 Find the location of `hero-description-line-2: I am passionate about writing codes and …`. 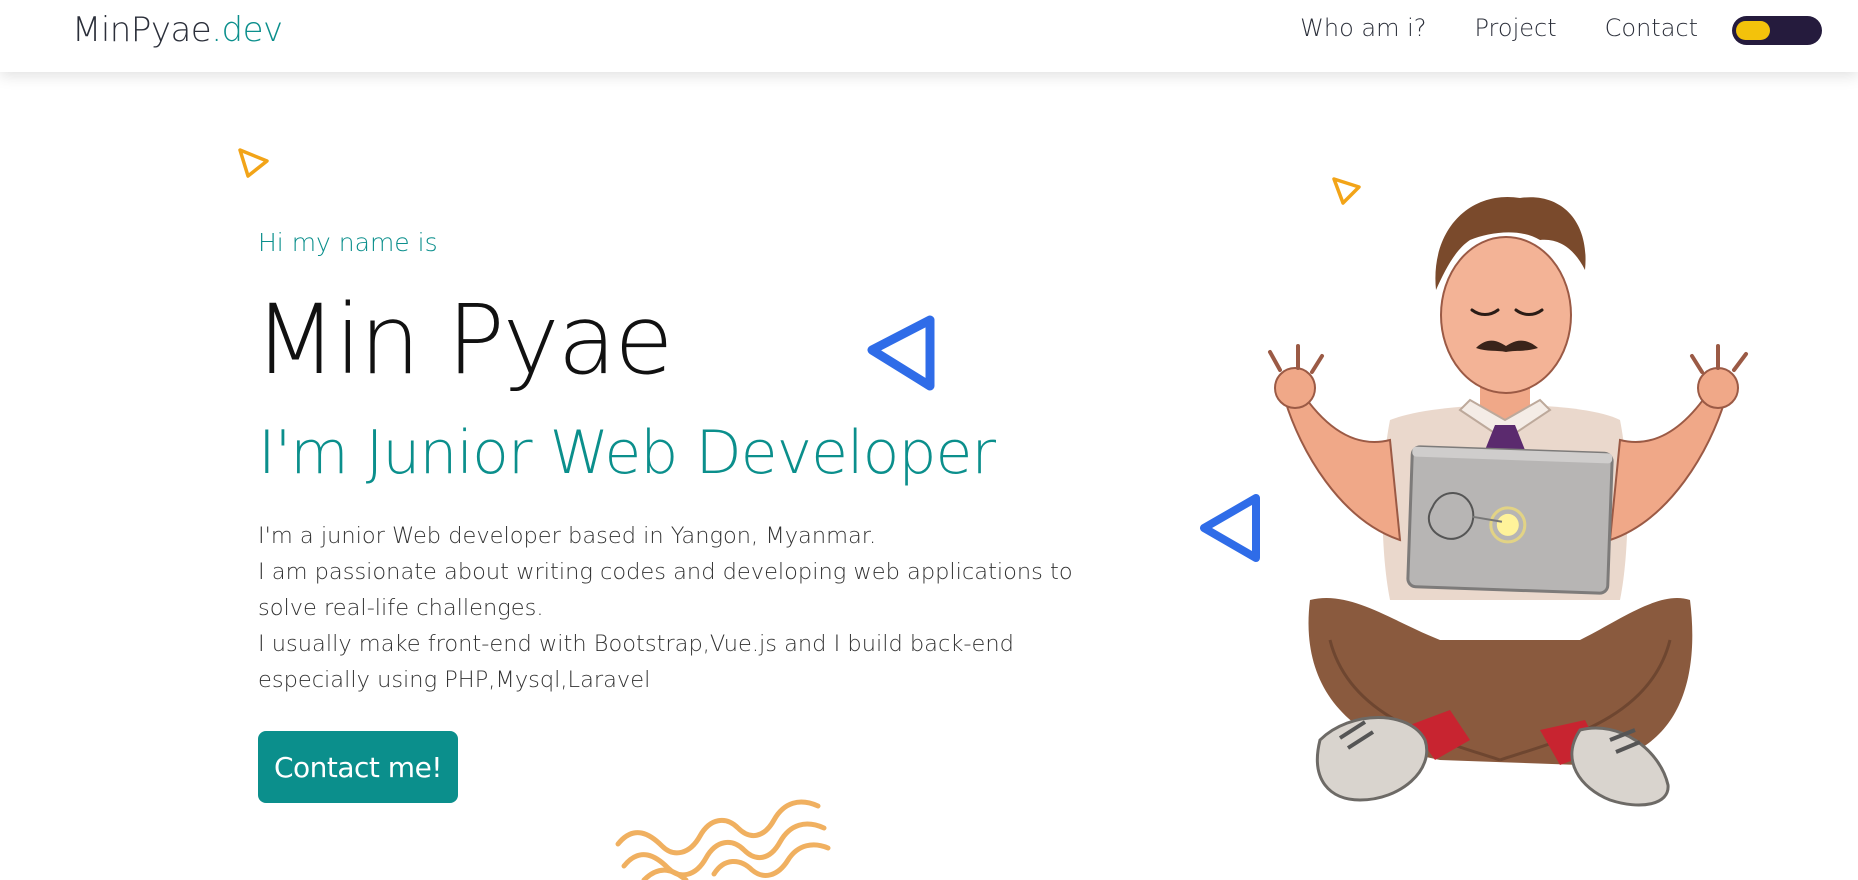

hero-description-line-2: I am passionate about writing codes and … is located at coordinates (665, 590).